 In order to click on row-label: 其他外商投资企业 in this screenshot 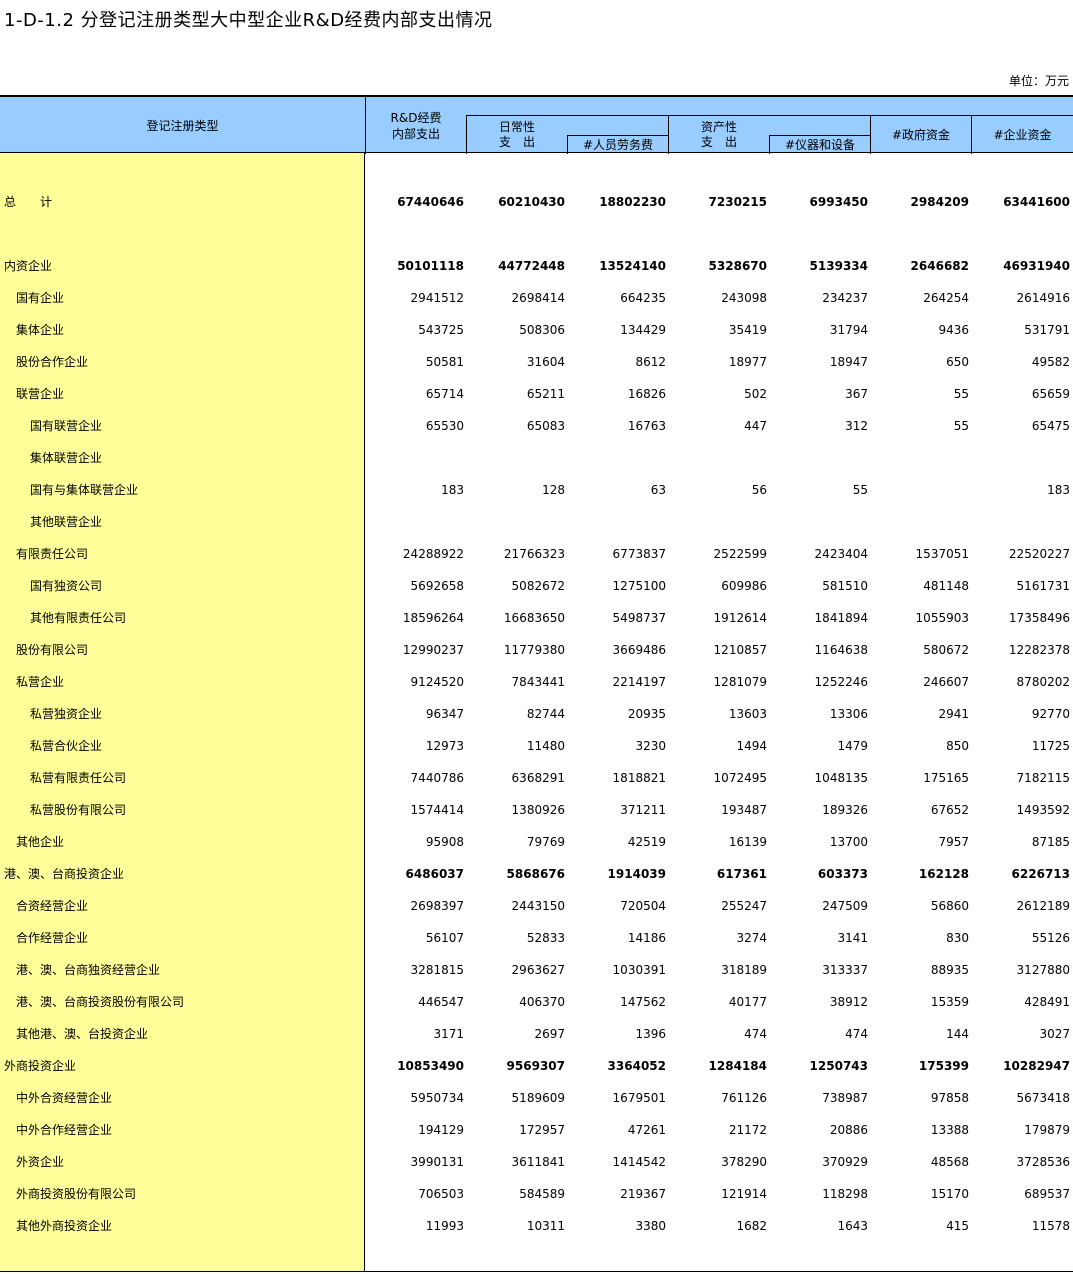, I will do `click(64, 1226)`.